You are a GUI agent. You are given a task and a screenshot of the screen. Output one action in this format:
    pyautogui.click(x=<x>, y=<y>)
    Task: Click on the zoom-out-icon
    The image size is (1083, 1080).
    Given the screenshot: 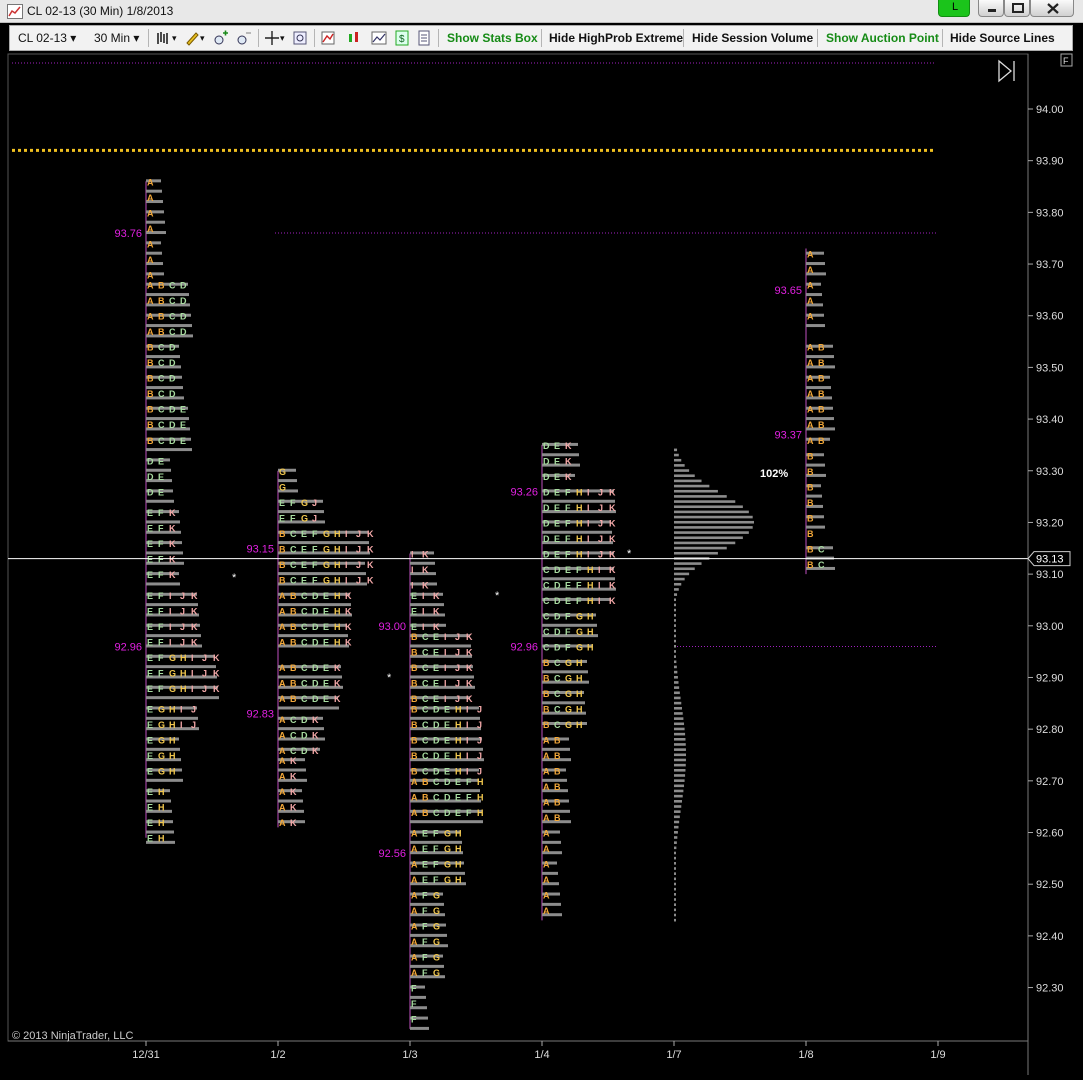 What is the action you would take?
    pyautogui.click(x=244, y=38)
    